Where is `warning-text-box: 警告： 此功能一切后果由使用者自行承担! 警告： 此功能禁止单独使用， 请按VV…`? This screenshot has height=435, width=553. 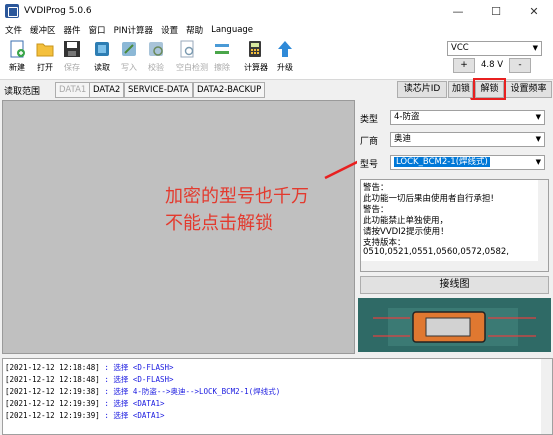
warning-text-box: 警告： 此功能一切后果由使用者自行承担! 警告： 此功能禁止单独使用， 请按VV… is located at coordinates (454, 225).